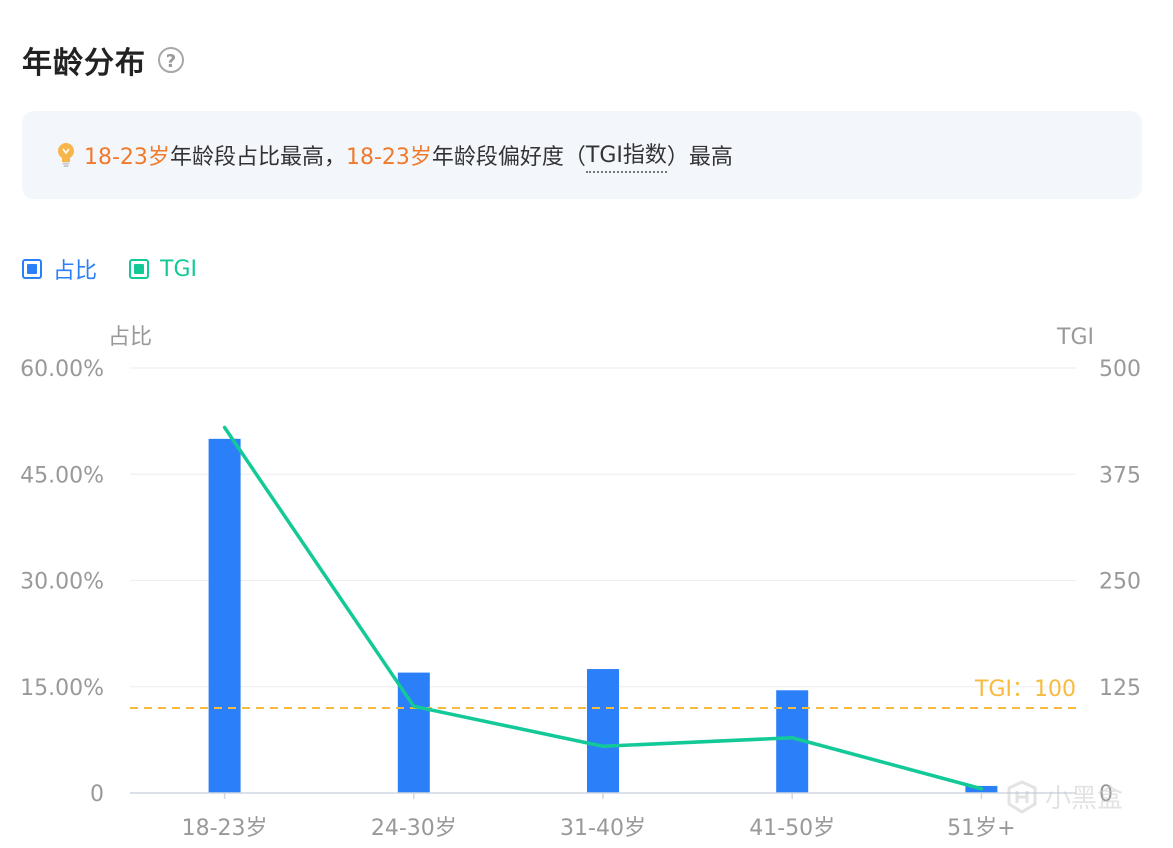 Image resolution: width=1173 pixels, height=848 pixels. I want to click on page-title: 年龄分布, so click(84, 63).